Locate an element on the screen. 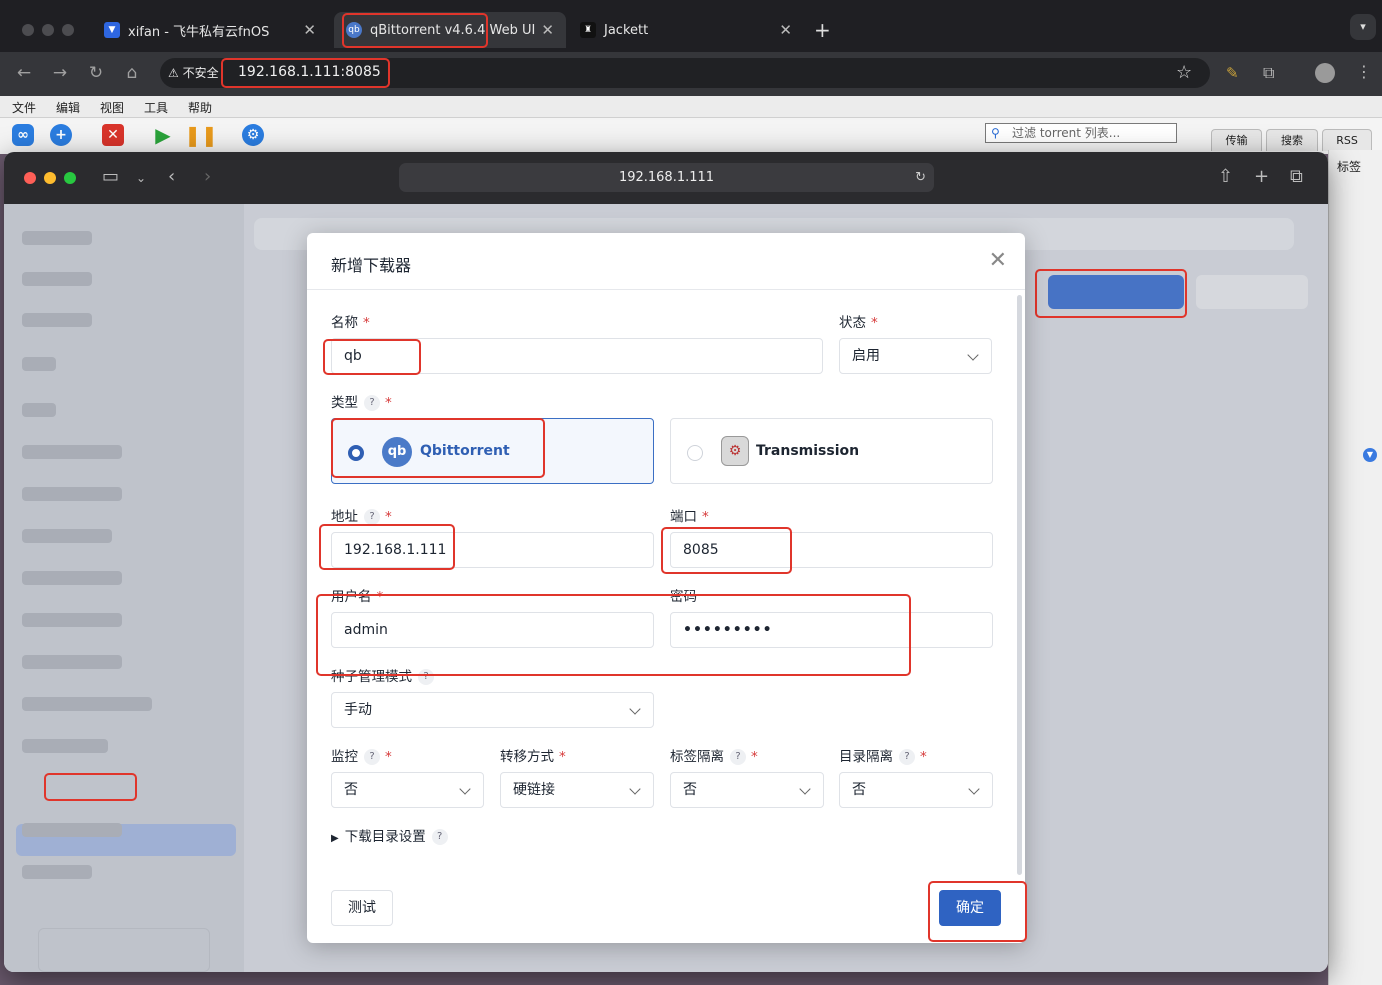 The image size is (1382, 985). tab-title: xifan - 飞牛私有云fnOS is located at coordinates (199, 32).